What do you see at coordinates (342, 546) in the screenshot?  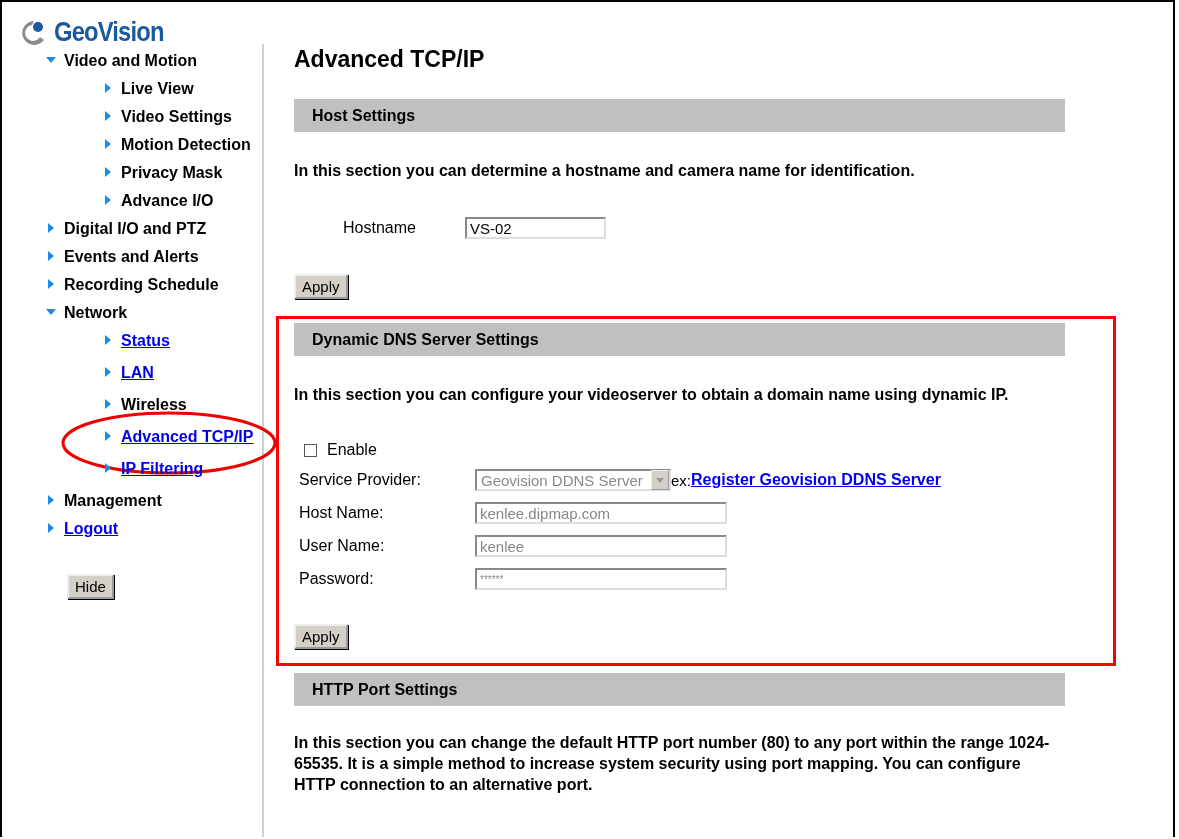 I see `field-label: User Name:` at bounding box center [342, 546].